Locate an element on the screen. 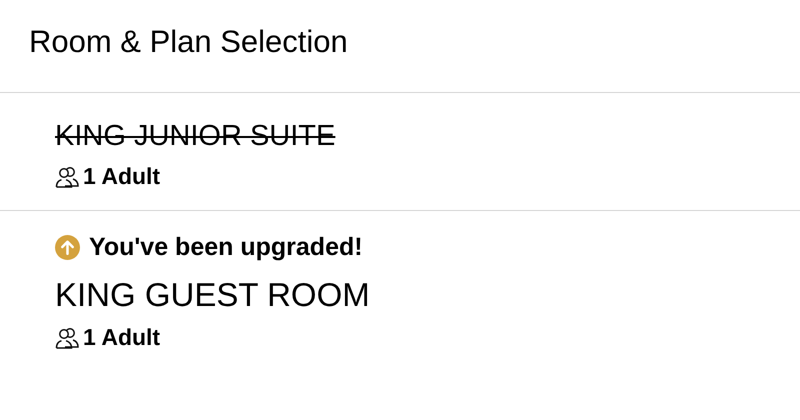 This screenshot has width=800, height=420. room-name: KING JUNIOR SUITE is located at coordinates (195, 136).